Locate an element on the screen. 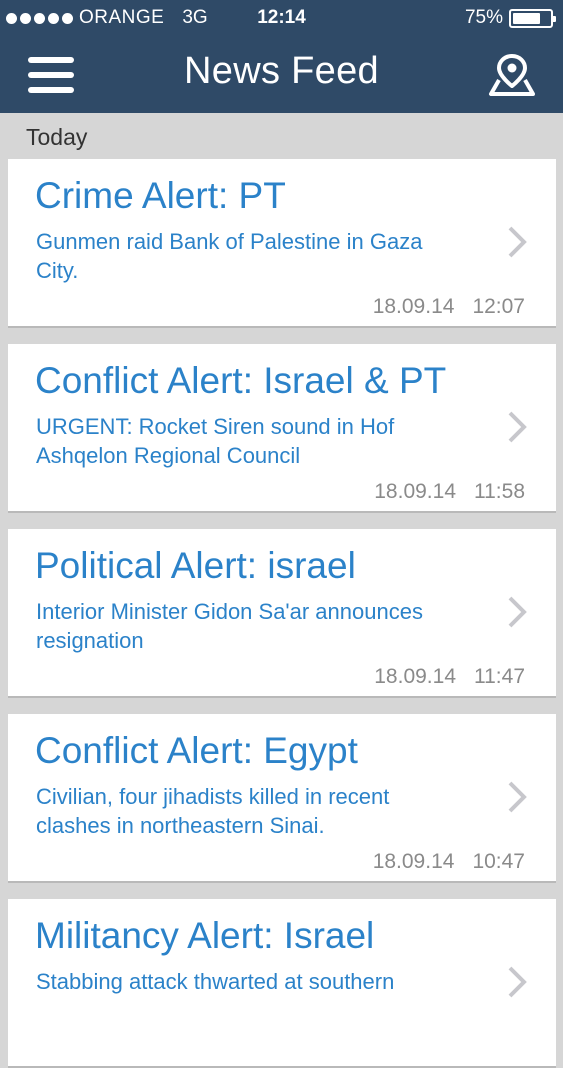 This screenshot has height=1068, width=563. battery-icon is located at coordinates (532, 18).